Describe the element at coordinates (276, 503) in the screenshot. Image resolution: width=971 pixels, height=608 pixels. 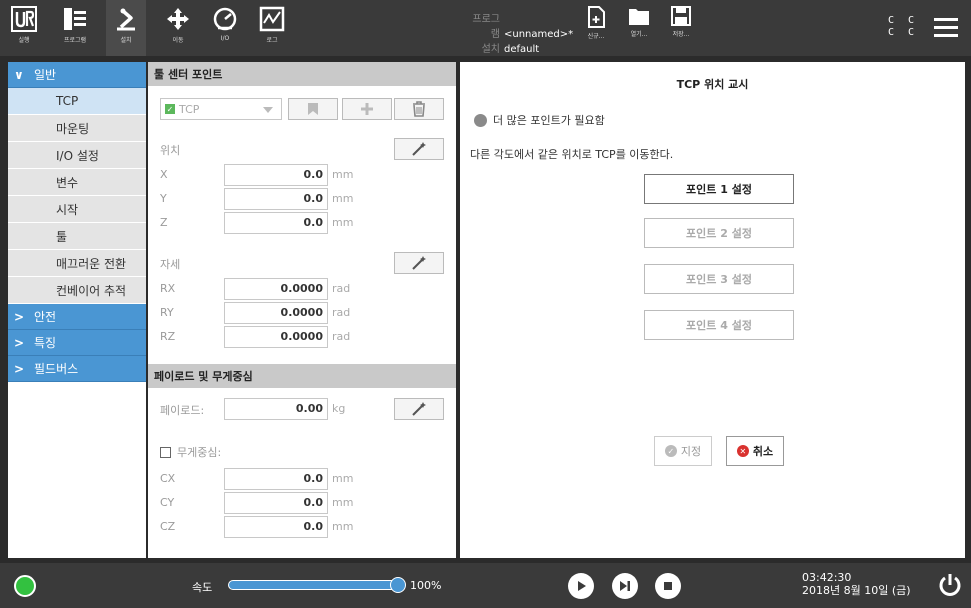
I see `cog-cy-field: 0.0` at that location.